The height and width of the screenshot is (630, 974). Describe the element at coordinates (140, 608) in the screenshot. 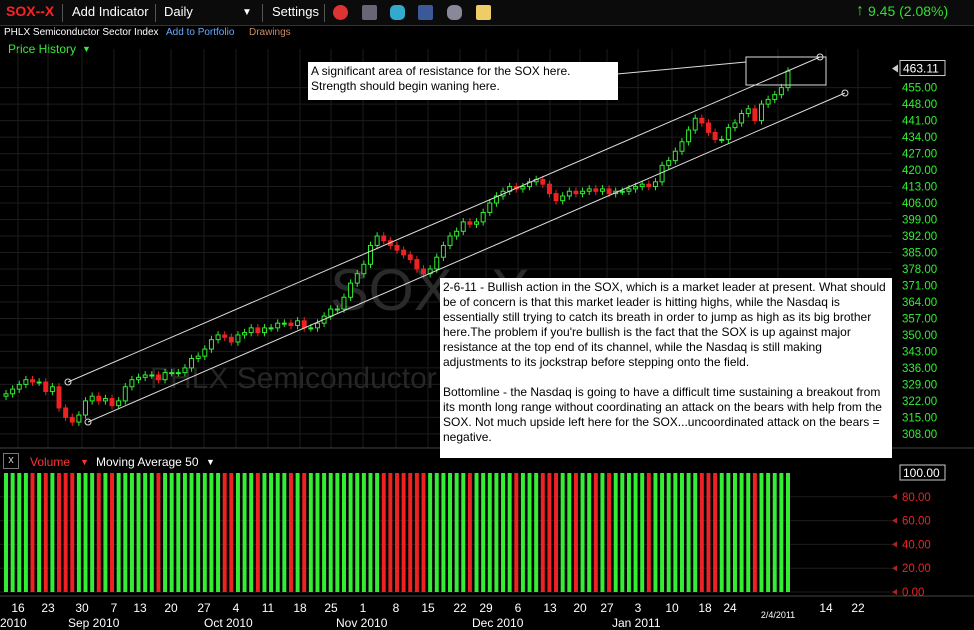

I see `date-tick-label: 13` at that location.